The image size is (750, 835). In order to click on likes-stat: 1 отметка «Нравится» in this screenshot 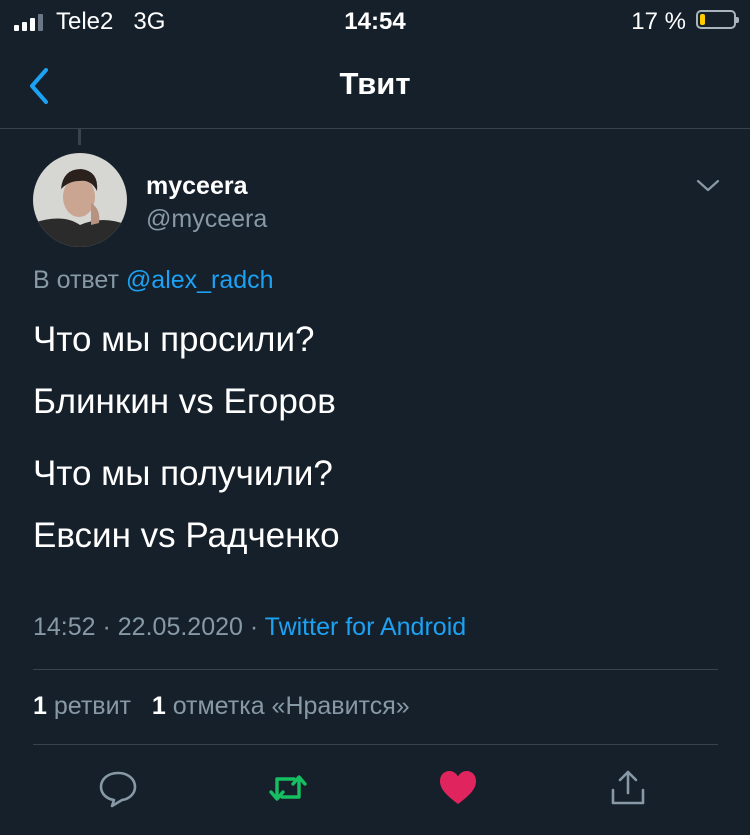, I will do `click(281, 706)`.